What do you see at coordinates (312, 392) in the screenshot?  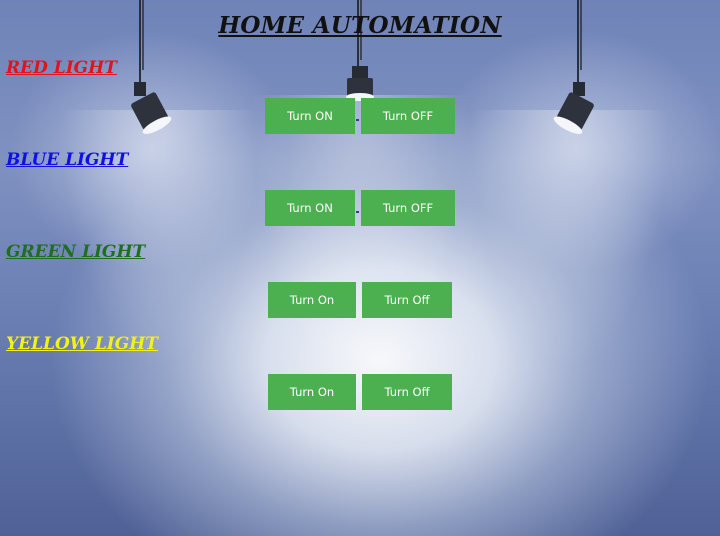 I see `yellow-turn-on-button: Turn On` at bounding box center [312, 392].